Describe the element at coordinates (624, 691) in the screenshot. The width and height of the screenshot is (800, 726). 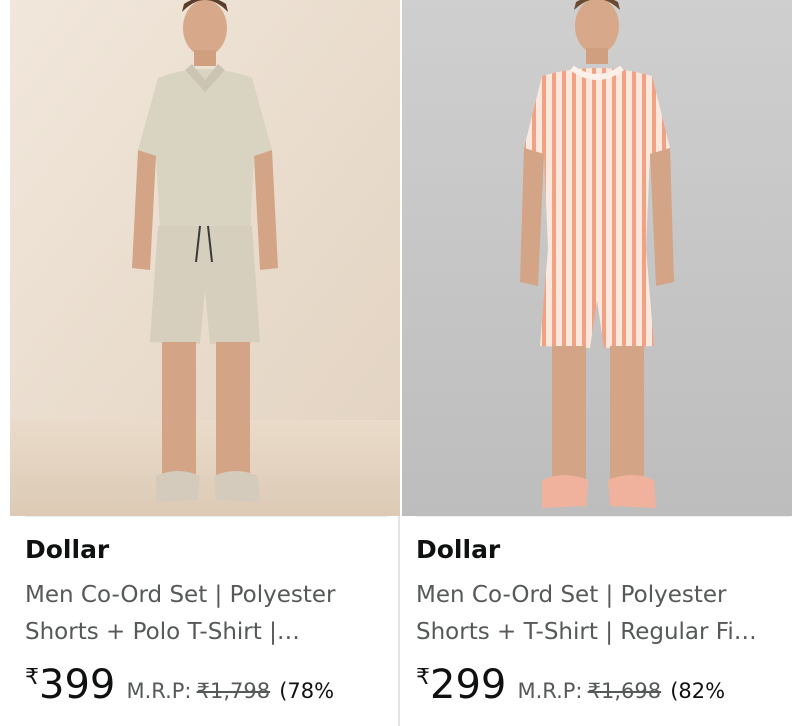
I see `mrp-price: ₹1,698` at that location.